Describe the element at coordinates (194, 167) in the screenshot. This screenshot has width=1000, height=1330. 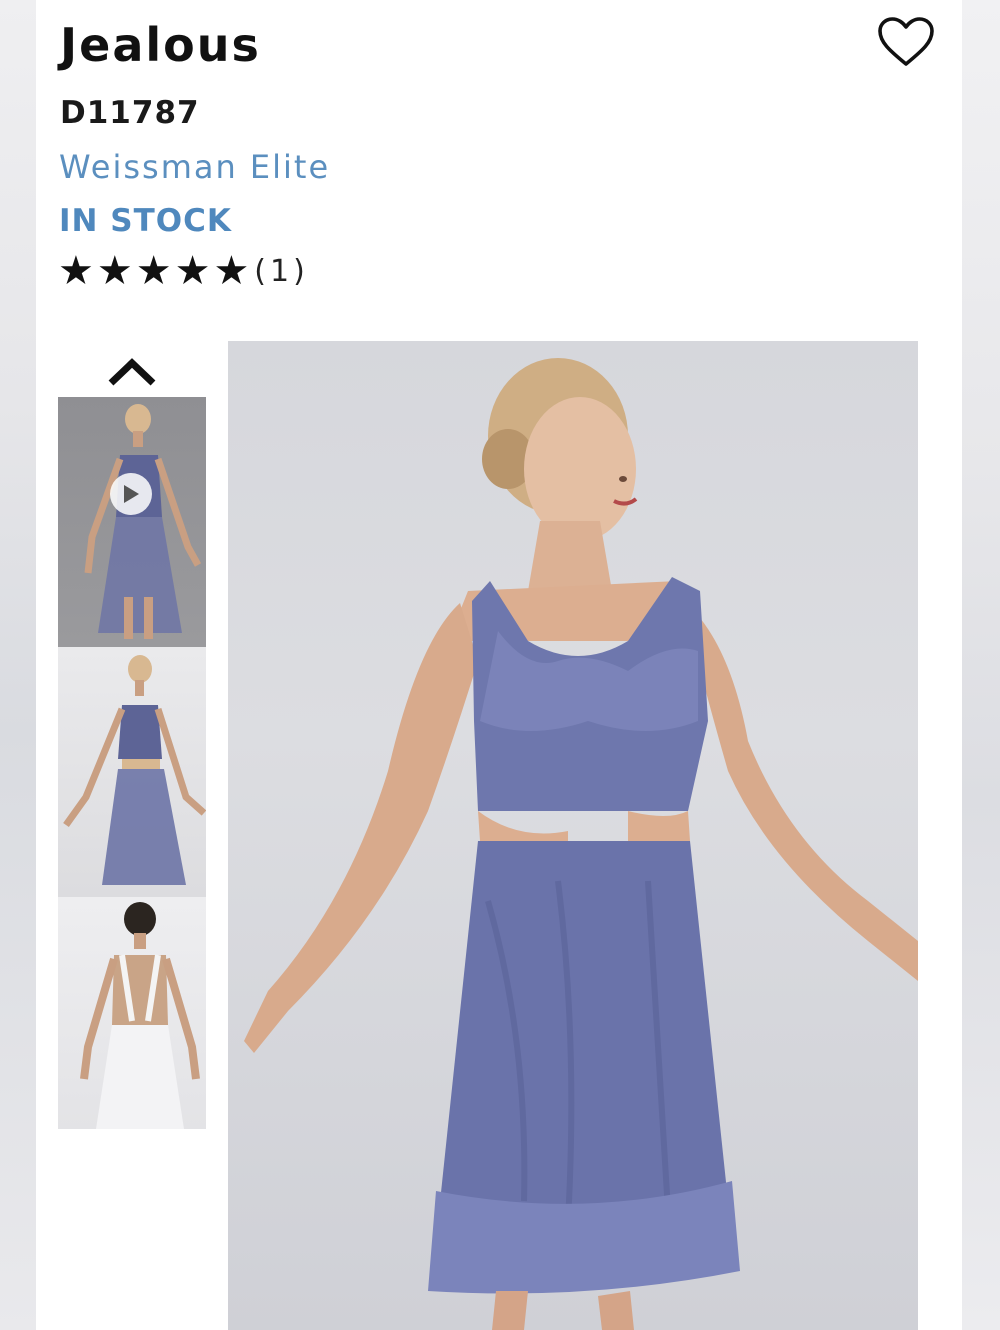
I see `brand-link: Weissman Elite` at that location.